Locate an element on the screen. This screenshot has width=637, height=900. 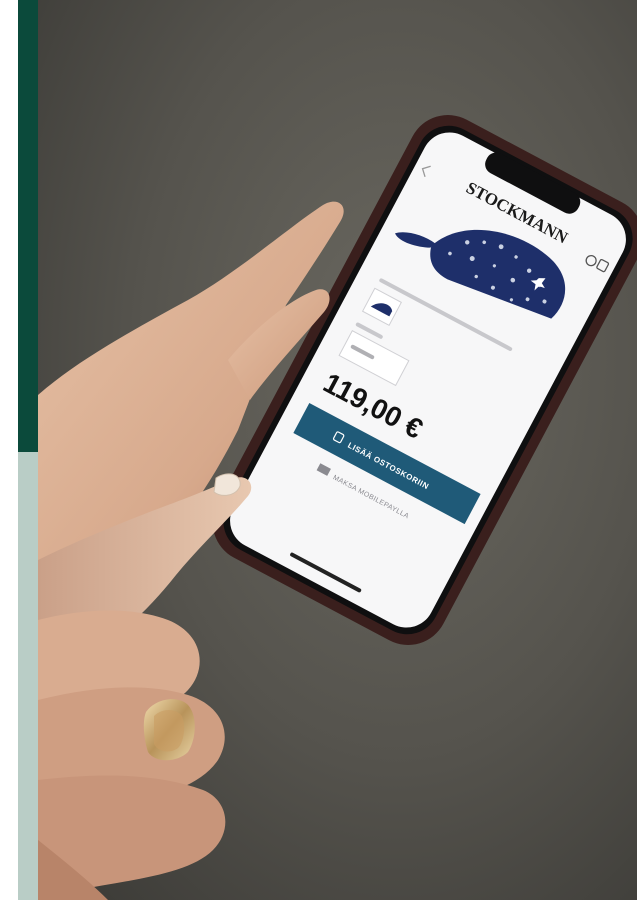
accent-band-light is located at coordinates (28, 676).